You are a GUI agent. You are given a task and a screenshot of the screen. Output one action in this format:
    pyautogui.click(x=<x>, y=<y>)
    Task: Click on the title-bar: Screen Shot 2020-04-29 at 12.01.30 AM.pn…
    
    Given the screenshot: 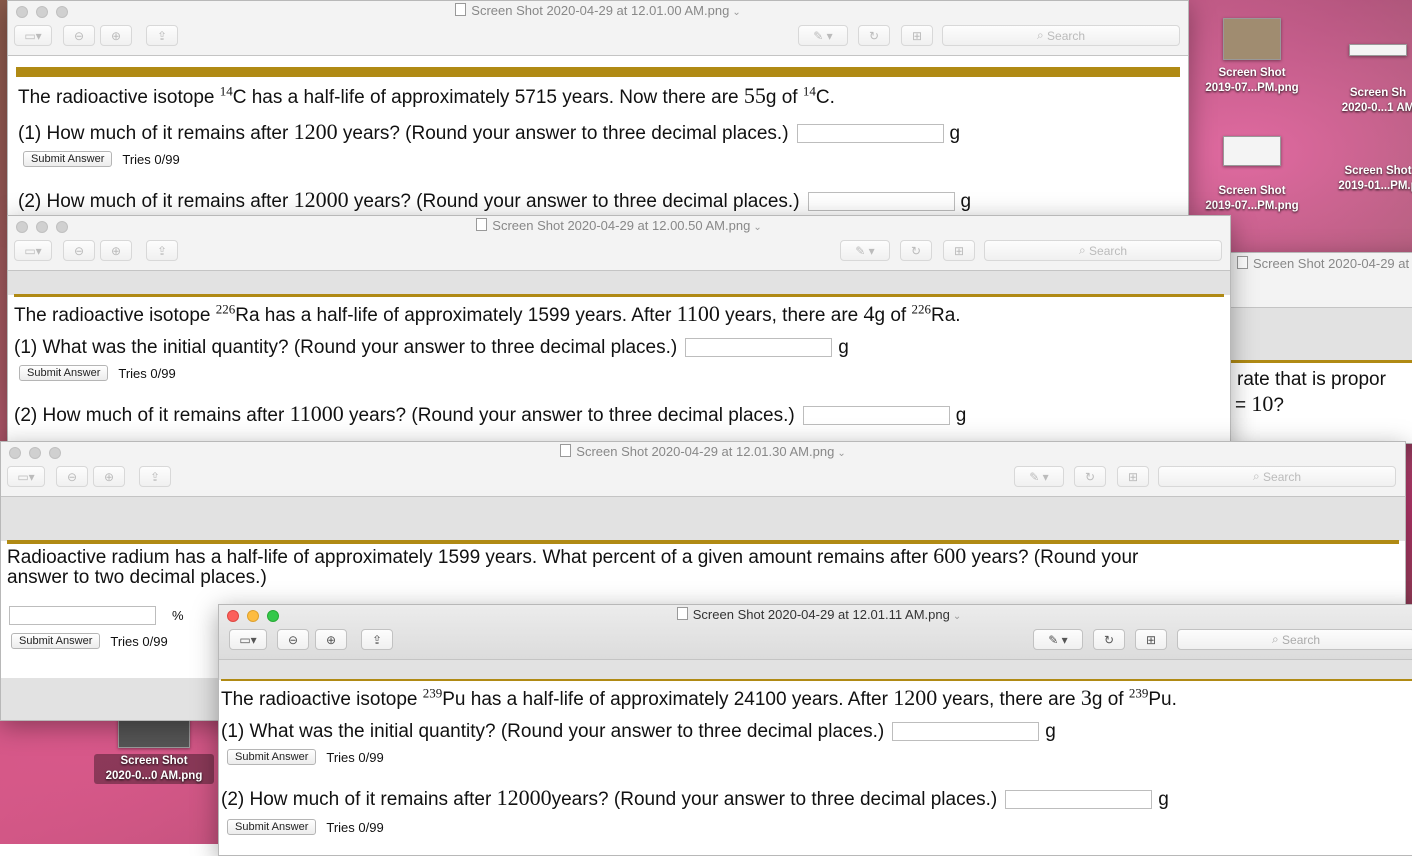 What is the action you would take?
    pyautogui.click(x=703, y=469)
    